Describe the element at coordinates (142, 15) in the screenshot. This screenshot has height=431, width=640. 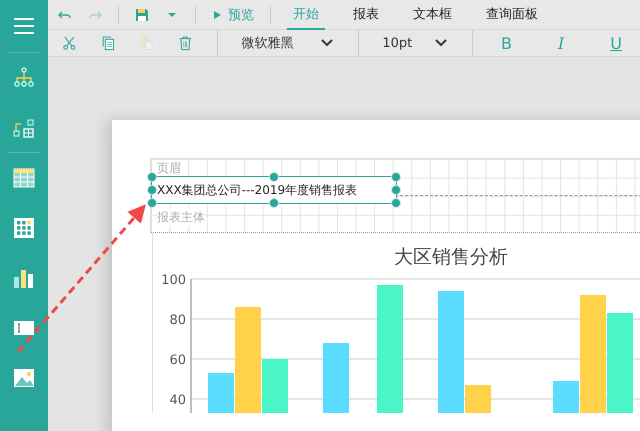
I see `save-icon` at that location.